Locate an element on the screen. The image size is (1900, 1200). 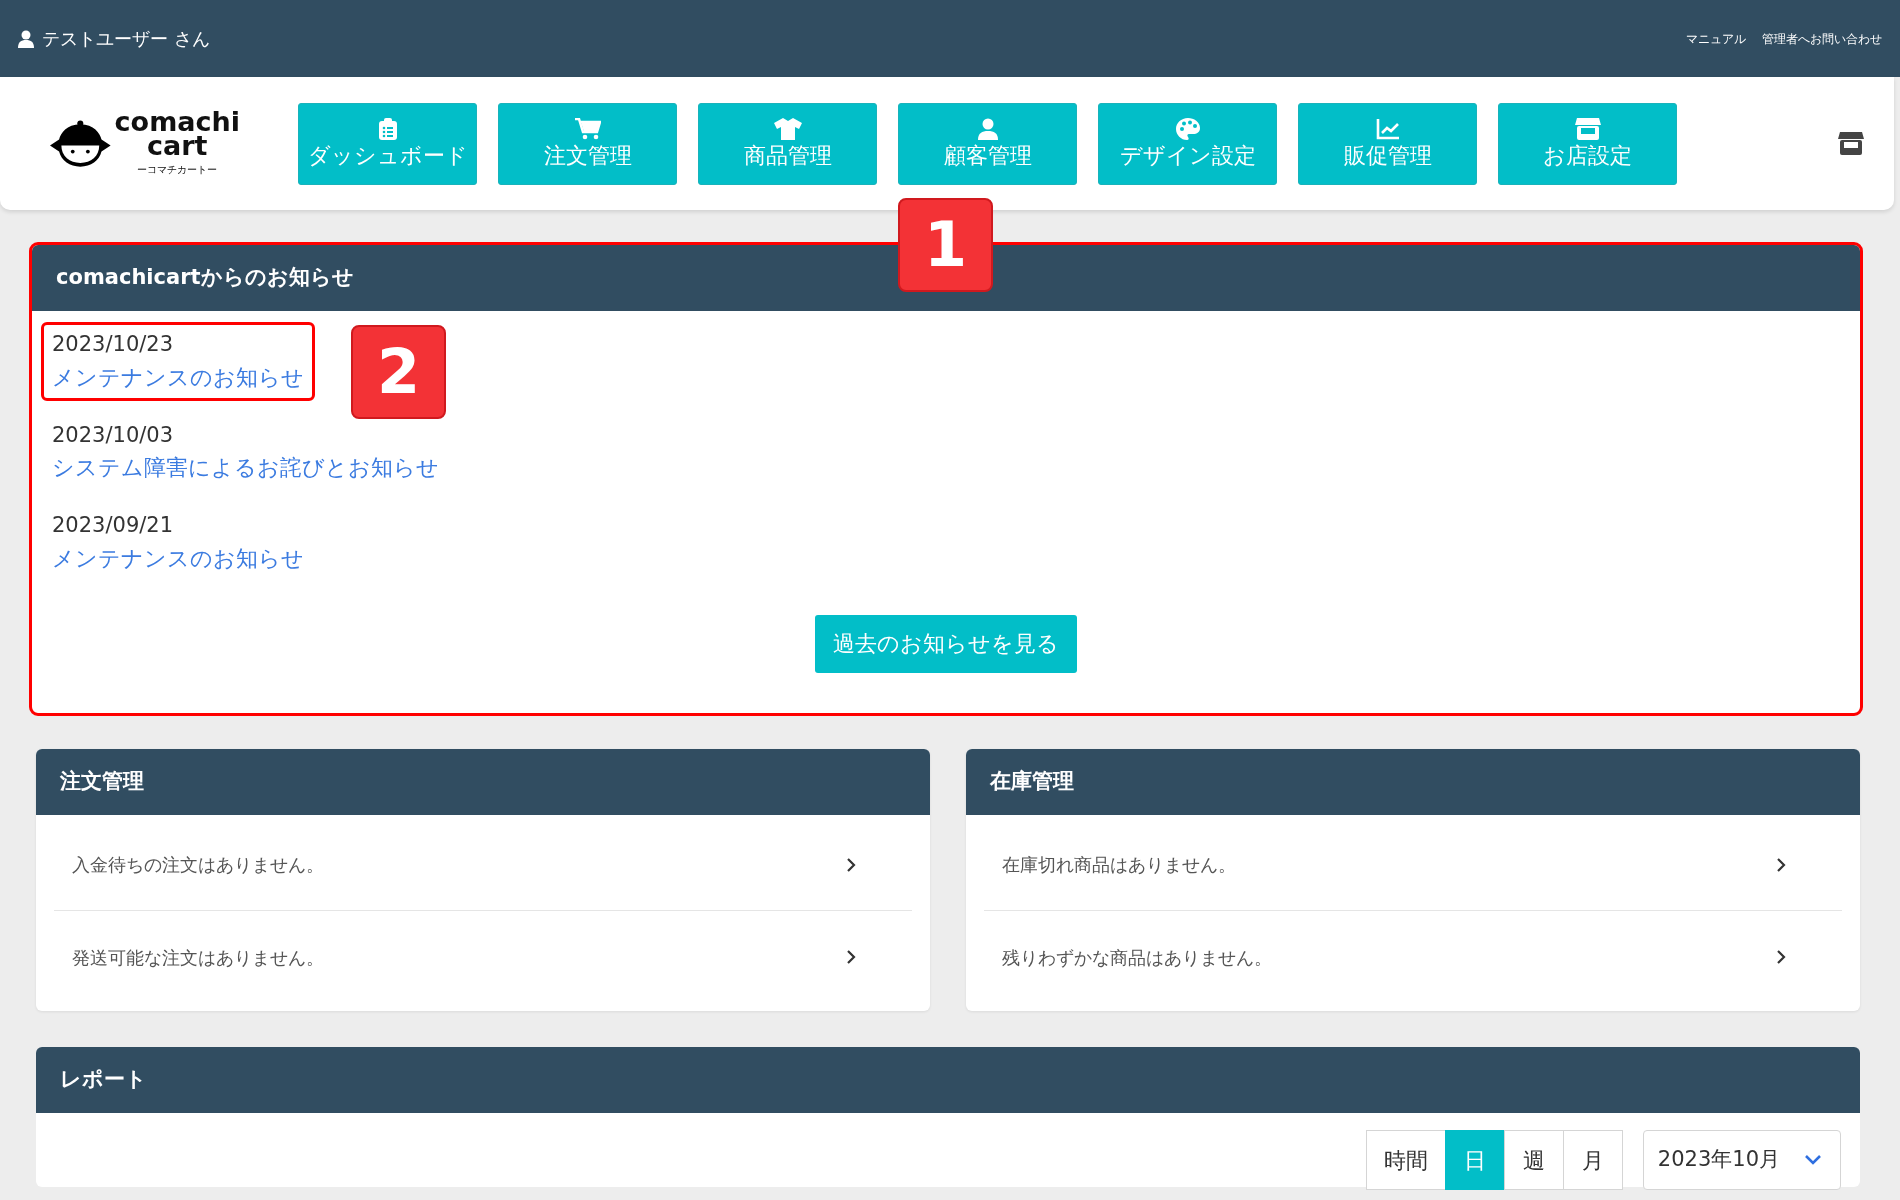
nav-button: 注文管理 is located at coordinates (587, 143).